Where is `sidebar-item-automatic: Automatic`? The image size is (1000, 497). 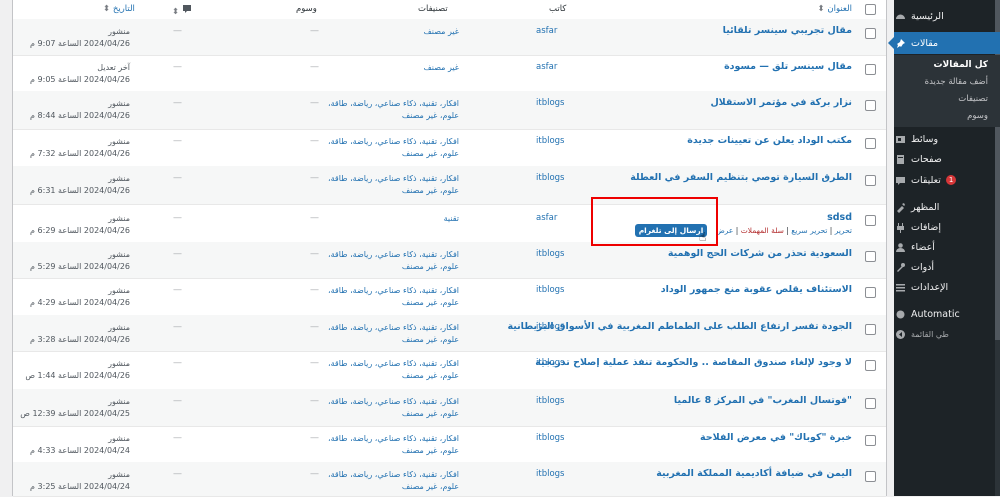
sidebar-item-automatic: Automatic is located at coordinates (944, 314).